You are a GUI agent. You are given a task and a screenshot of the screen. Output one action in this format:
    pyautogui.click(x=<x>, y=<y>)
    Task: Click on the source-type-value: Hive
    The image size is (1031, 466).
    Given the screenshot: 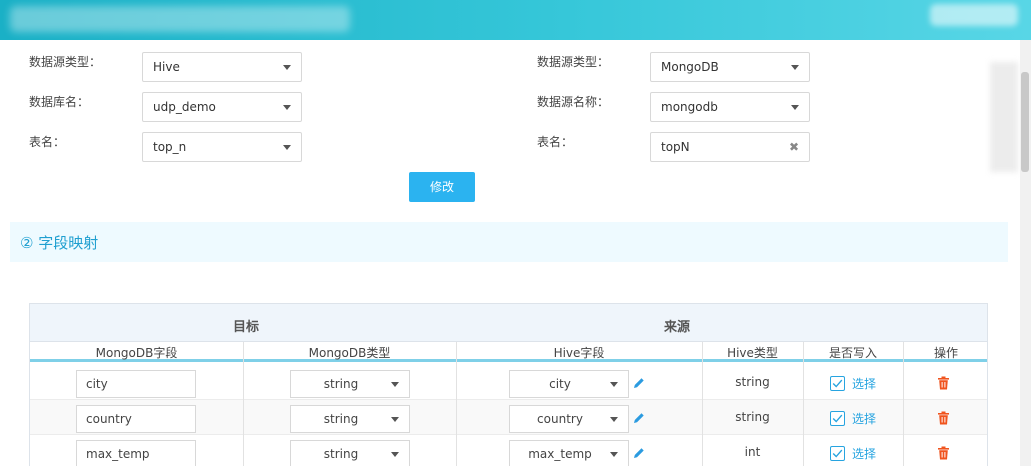 What is the action you would take?
    pyautogui.click(x=166, y=67)
    